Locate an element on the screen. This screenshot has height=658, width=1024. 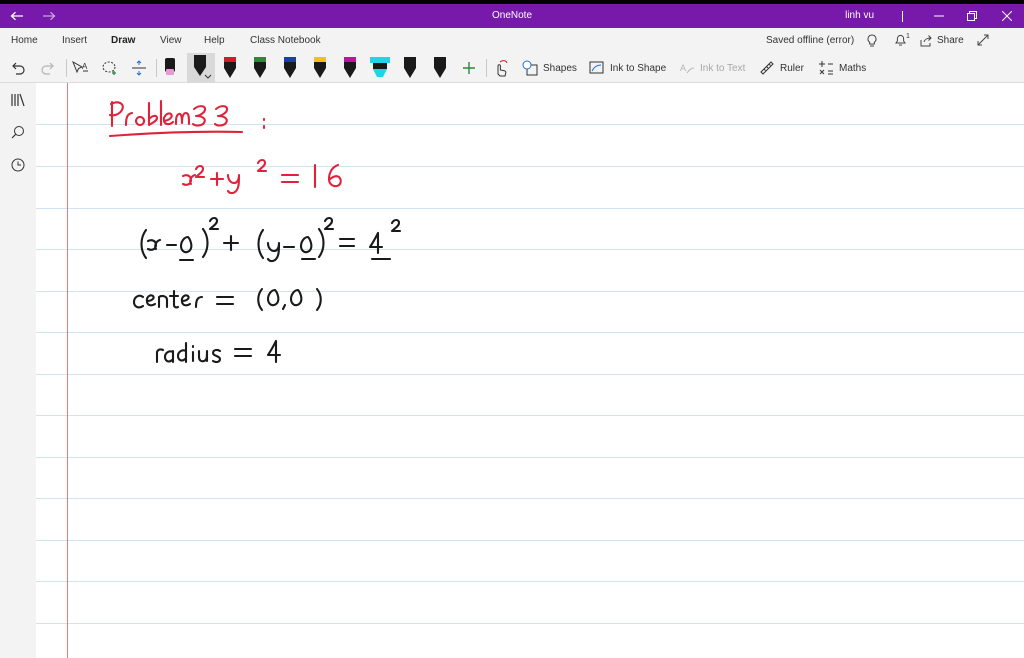
restore-icon is located at coordinates (972, 16).